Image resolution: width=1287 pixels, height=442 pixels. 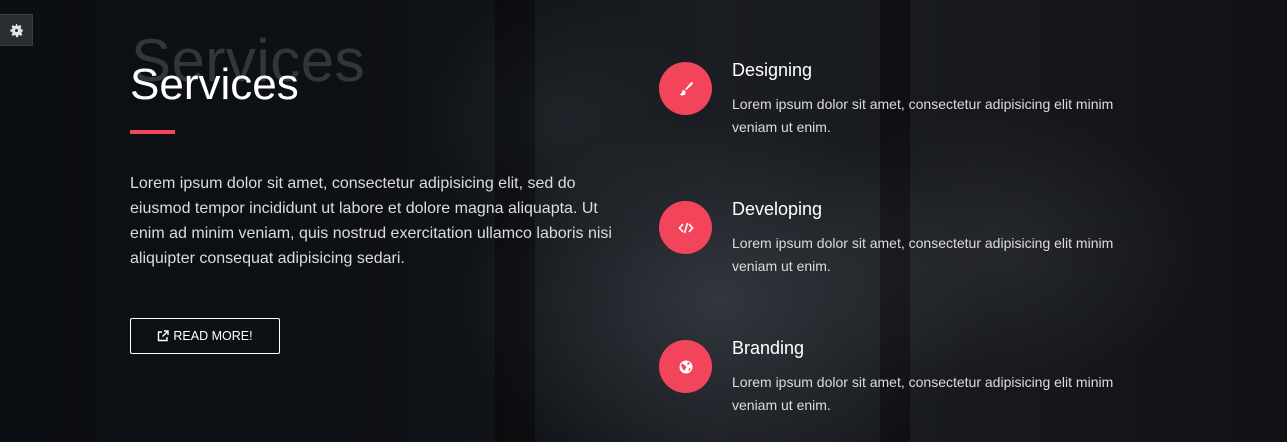 What do you see at coordinates (772, 70) in the screenshot?
I see `service-title: Designing` at bounding box center [772, 70].